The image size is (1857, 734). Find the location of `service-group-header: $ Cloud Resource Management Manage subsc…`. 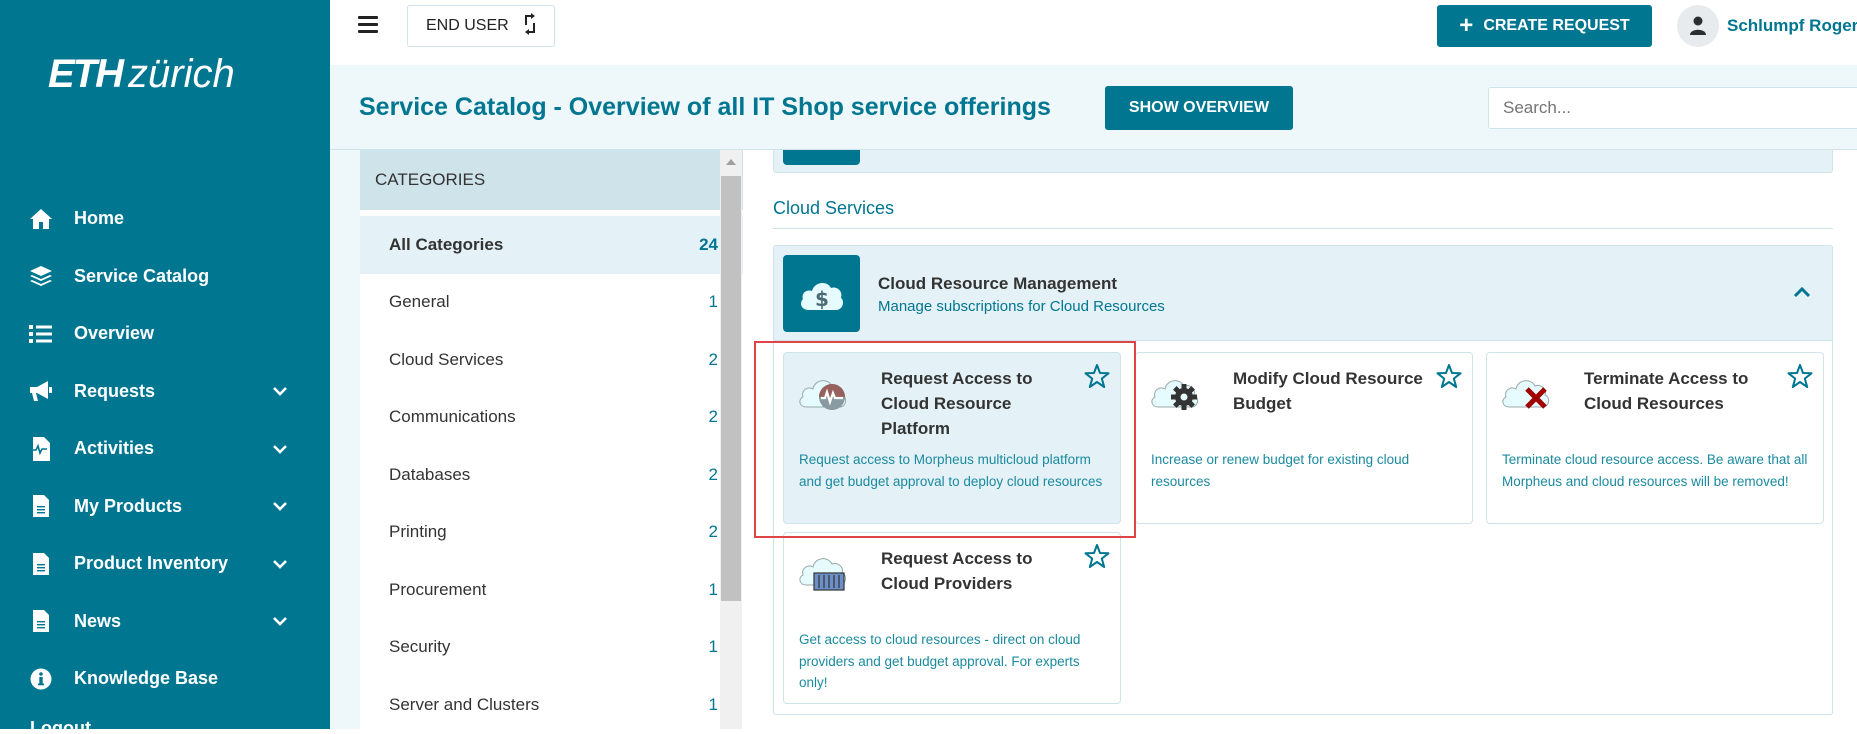

service-group-header: $ Cloud Resource Management Manage subsc… is located at coordinates (1303, 293).